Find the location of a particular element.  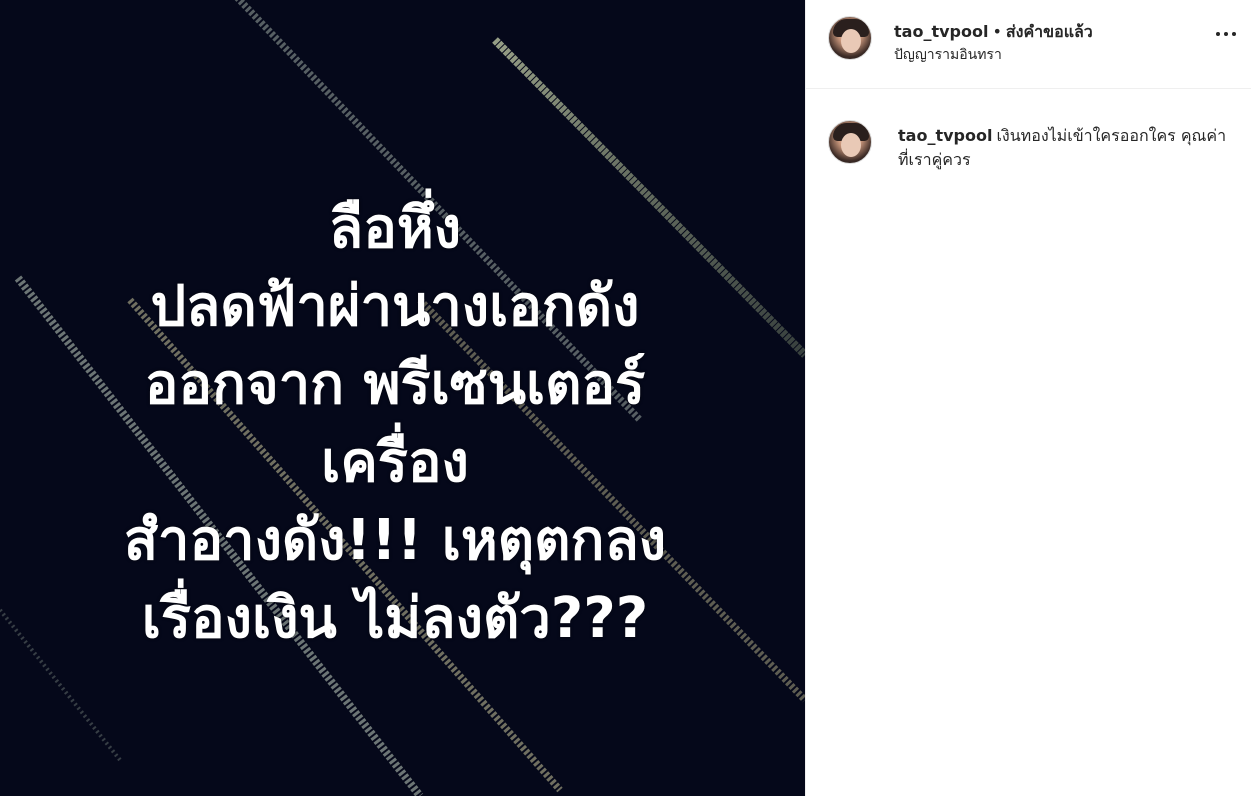

headline-line: เรื่องเงิน ไม่ลงตัว??? is located at coordinates (395, 618).